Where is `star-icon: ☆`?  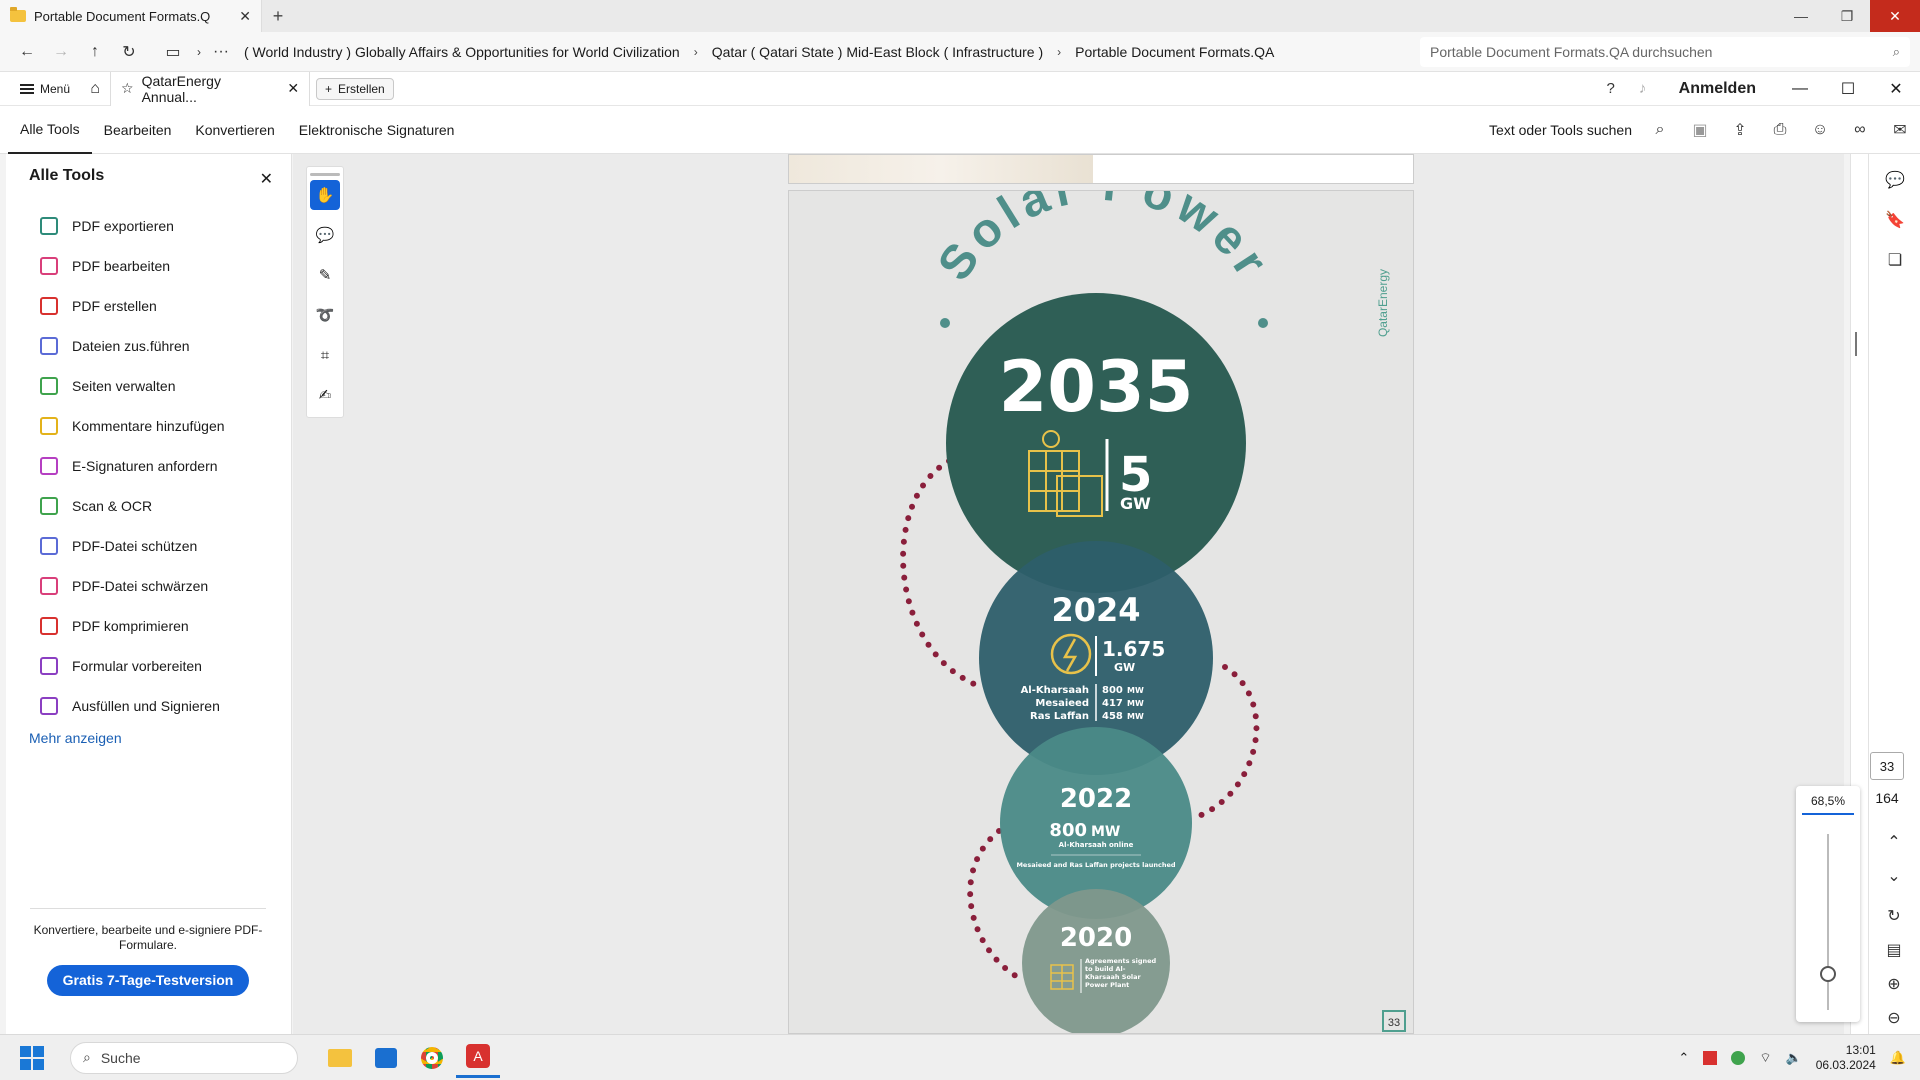 star-icon: ☆ is located at coordinates (127, 88).